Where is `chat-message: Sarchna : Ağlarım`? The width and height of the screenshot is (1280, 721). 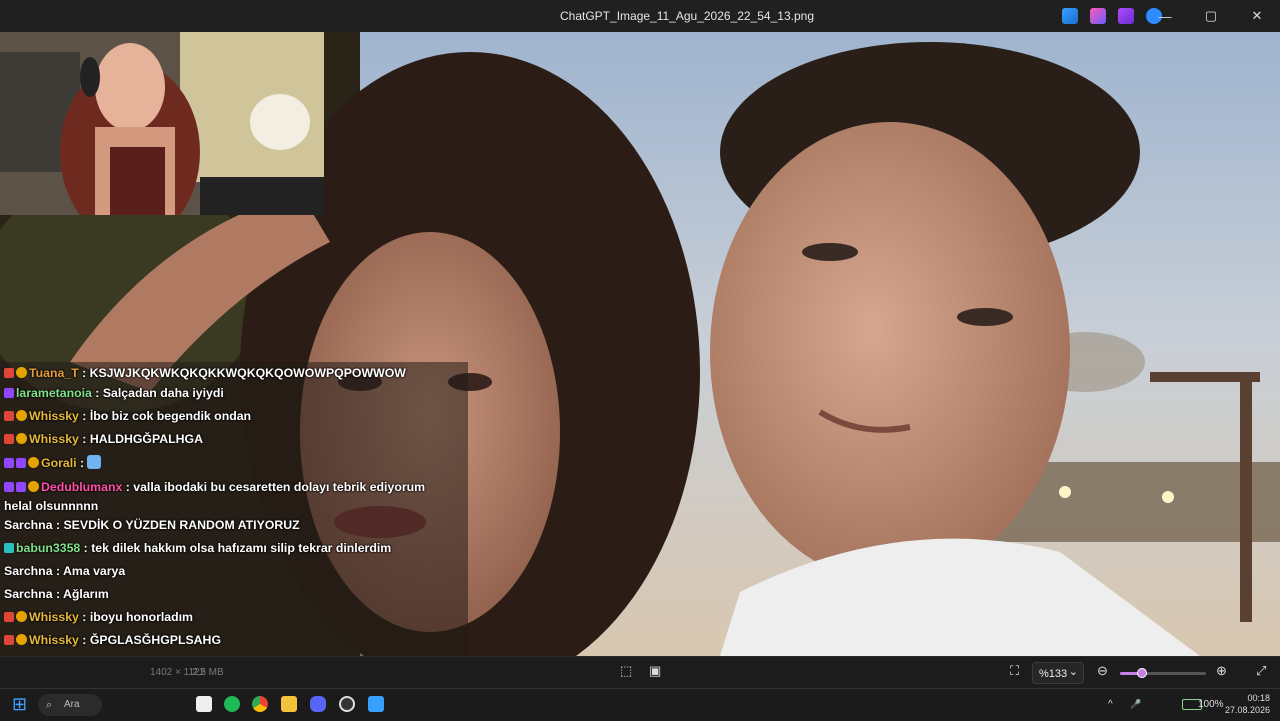
chat-message: Sarchna : Ağlarım is located at coordinates (56, 594).